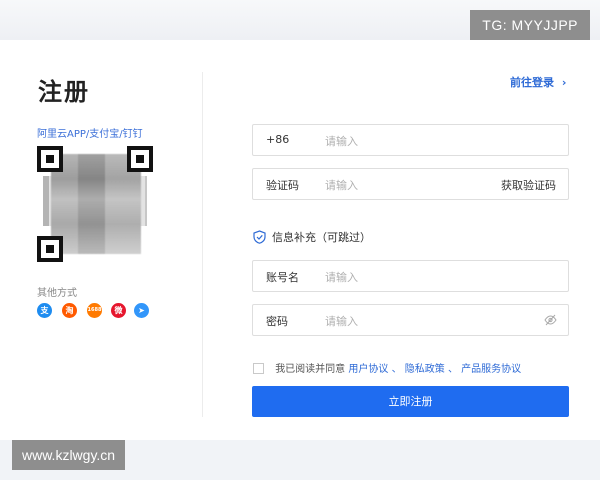 The image size is (600, 480). Describe the element at coordinates (69, 310) in the screenshot. I see `taobao-icon: 淘` at that location.